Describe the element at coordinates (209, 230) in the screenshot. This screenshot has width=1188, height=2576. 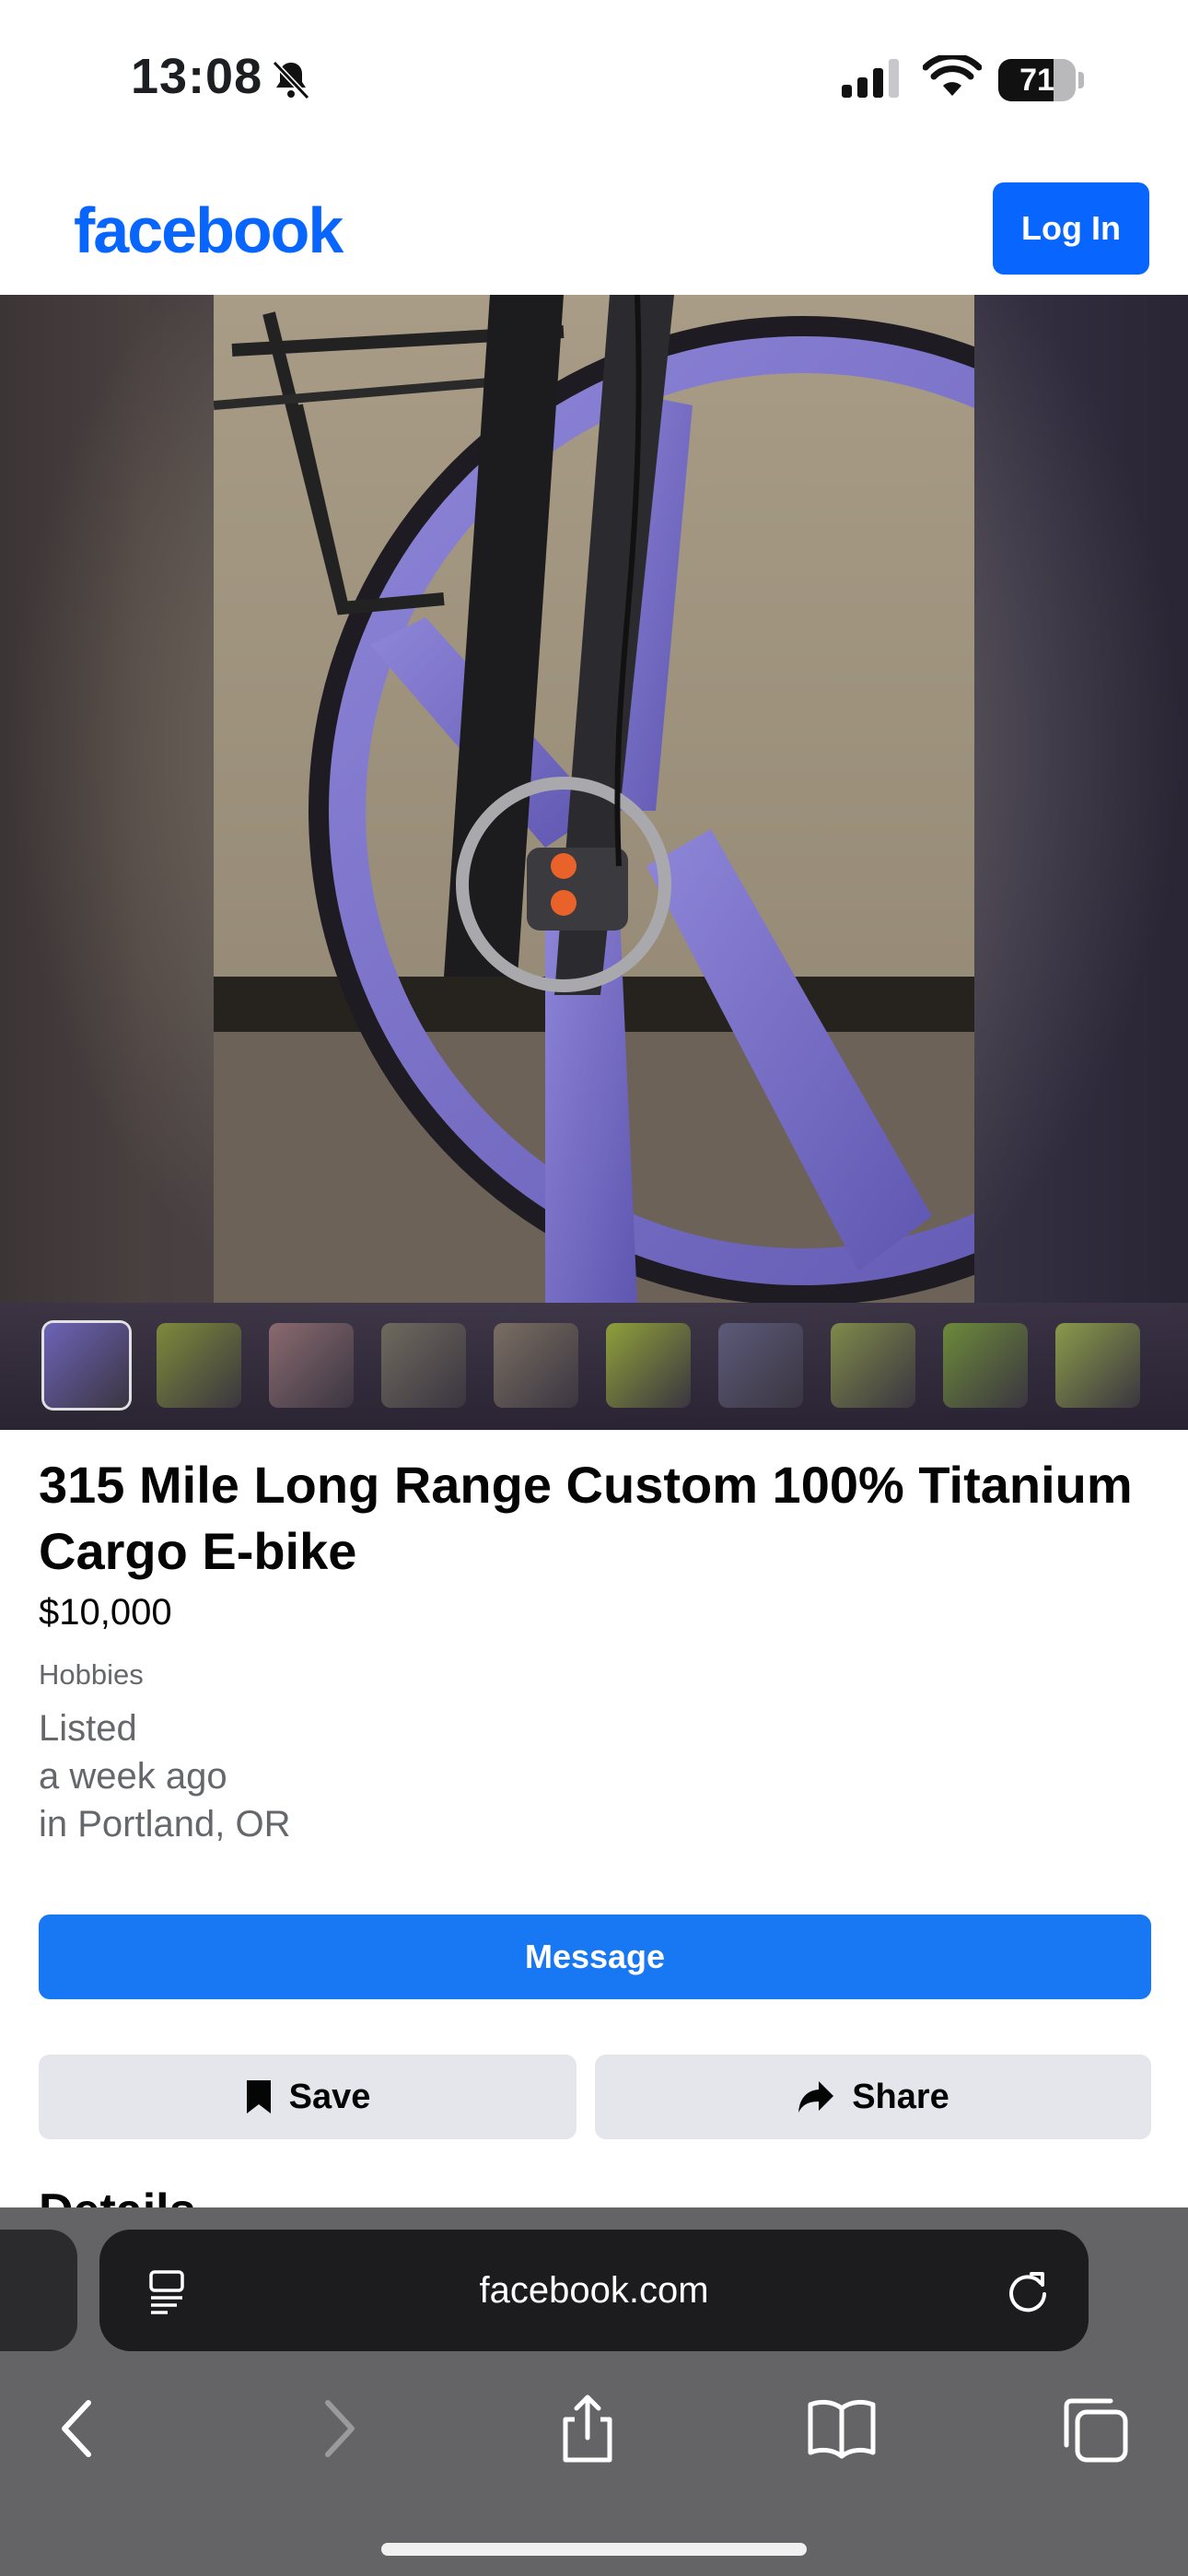
I see `facebook-logo: facebook` at that location.